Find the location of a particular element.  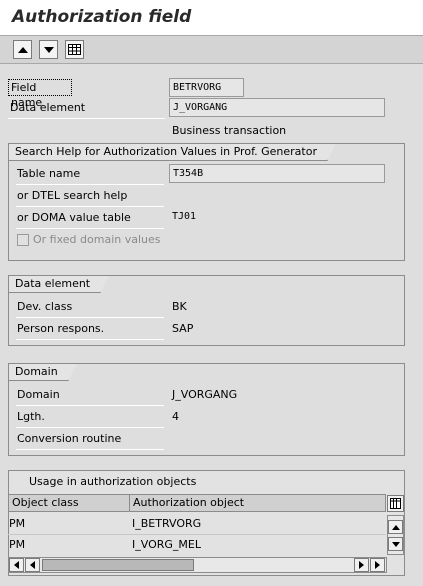

fixed-domain-values-checkbox is located at coordinates (23, 240).